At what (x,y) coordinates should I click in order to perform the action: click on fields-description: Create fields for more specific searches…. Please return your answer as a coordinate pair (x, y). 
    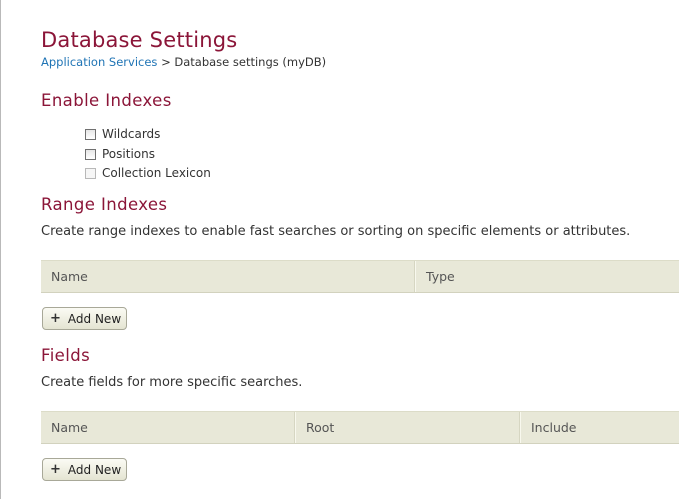
    Looking at the image, I should click on (172, 382).